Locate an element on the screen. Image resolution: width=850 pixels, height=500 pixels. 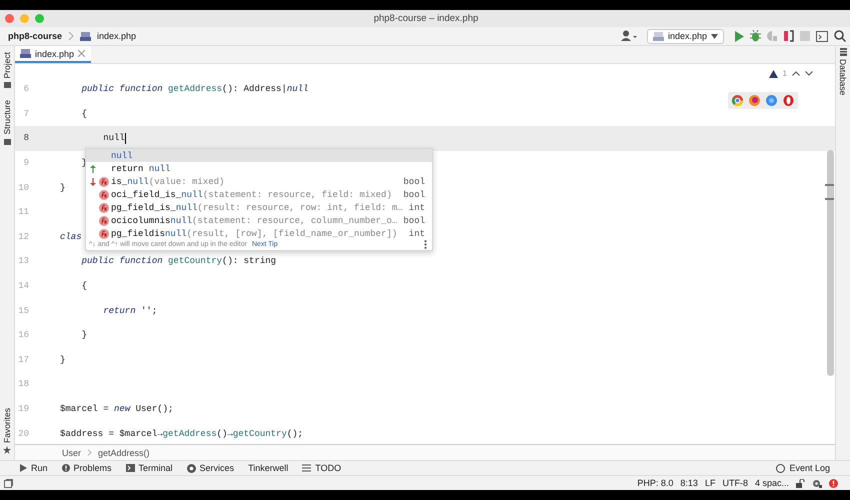
tool-window-tab: Database is located at coordinates (843, 72).